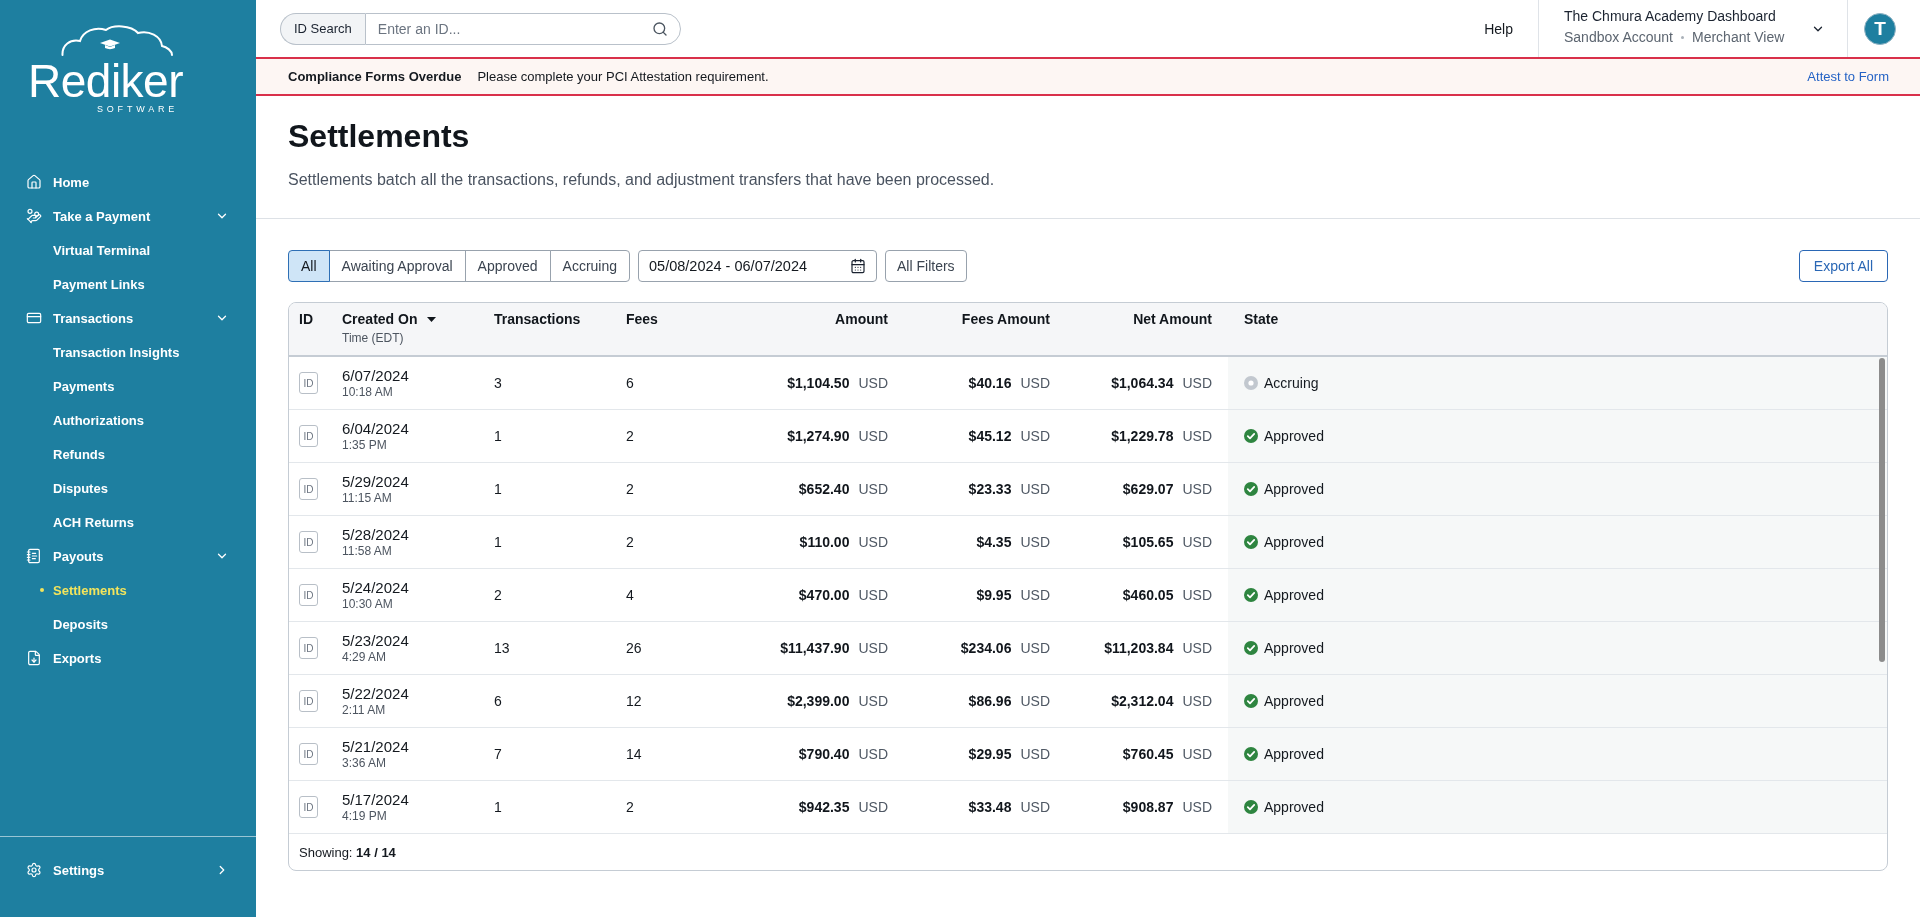 The height and width of the screenshot is (917, 1920). Describe the element at coordinates (322, 28) in the screenshot. I see `search-label: ID Search` at that location.